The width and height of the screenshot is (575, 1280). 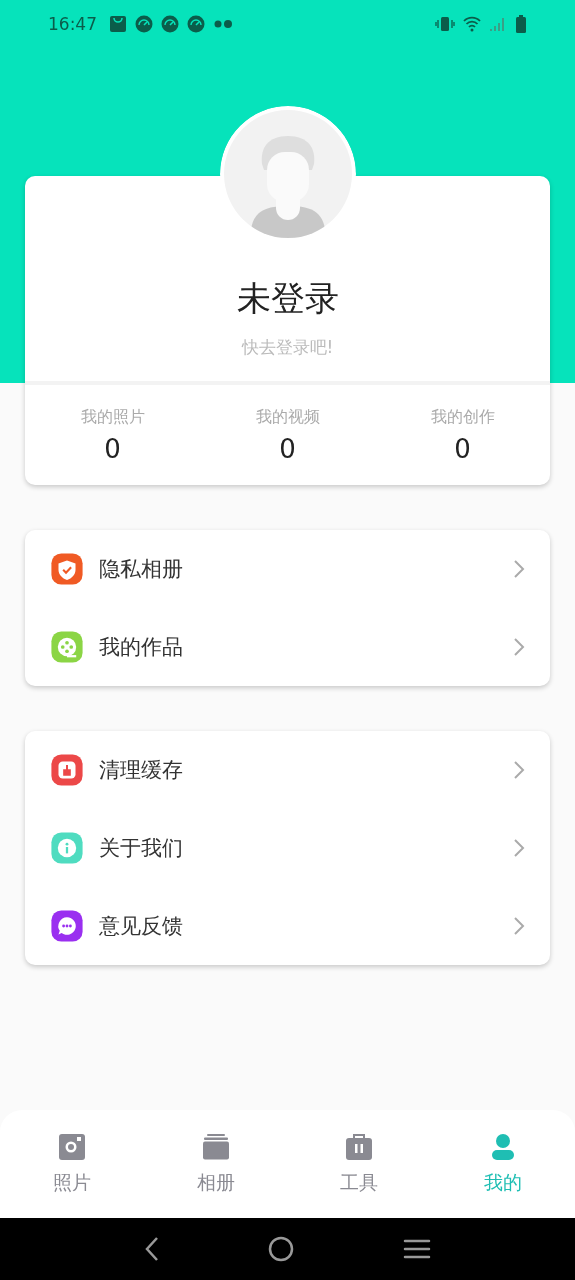 I want to click on signal-icon, so click(x=498, y=24).